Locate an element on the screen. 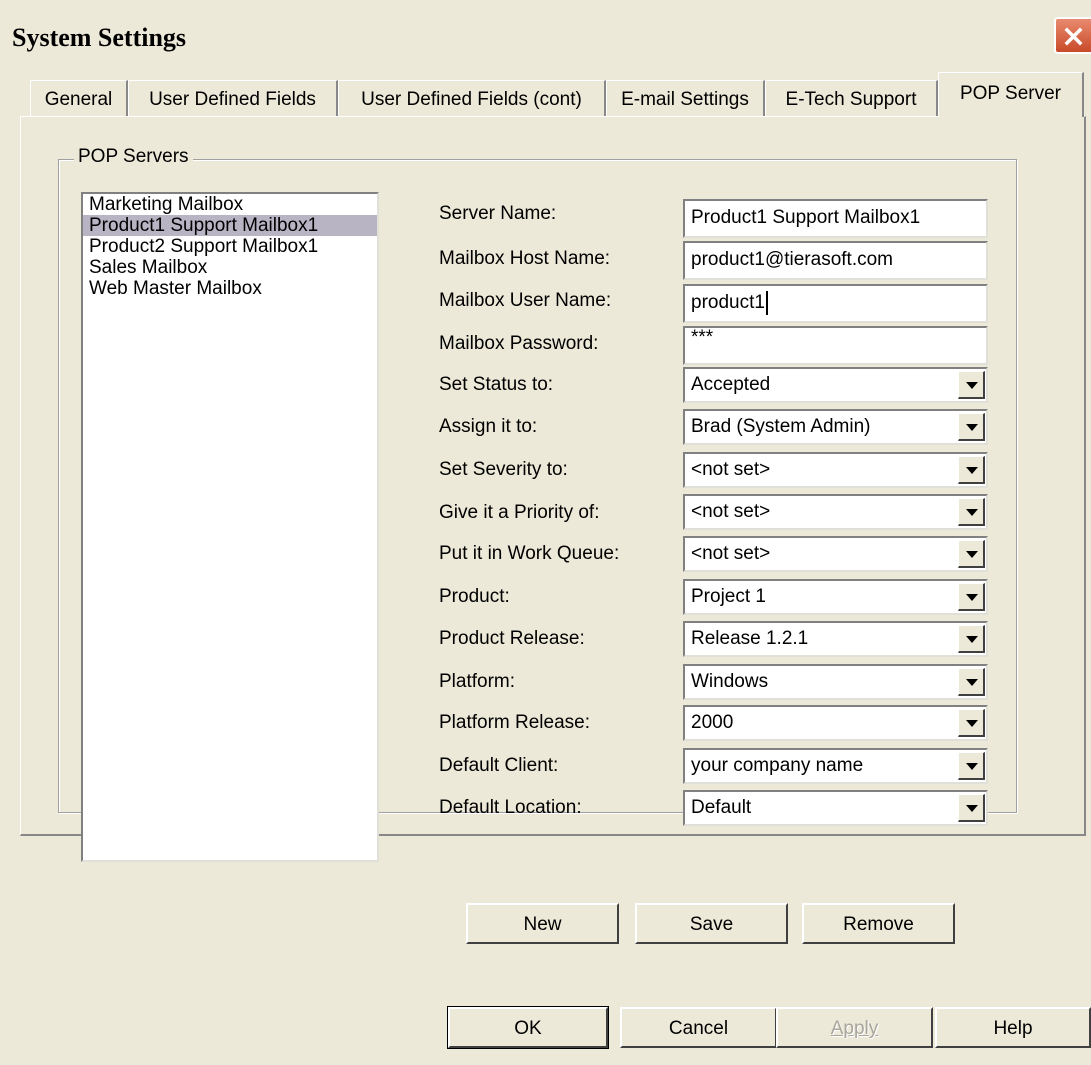  password-label: Mailbox Password: is located at coordinates (519, 343).